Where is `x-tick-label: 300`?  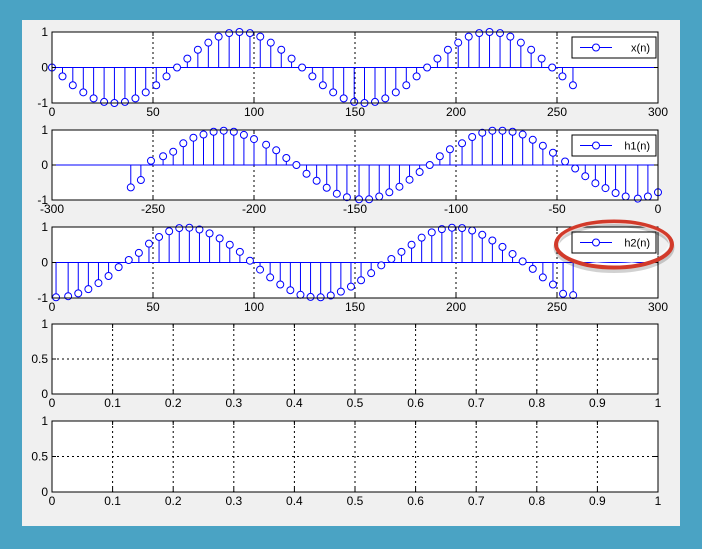
x-tick-label: 300 is located at coordinates (658, 112).